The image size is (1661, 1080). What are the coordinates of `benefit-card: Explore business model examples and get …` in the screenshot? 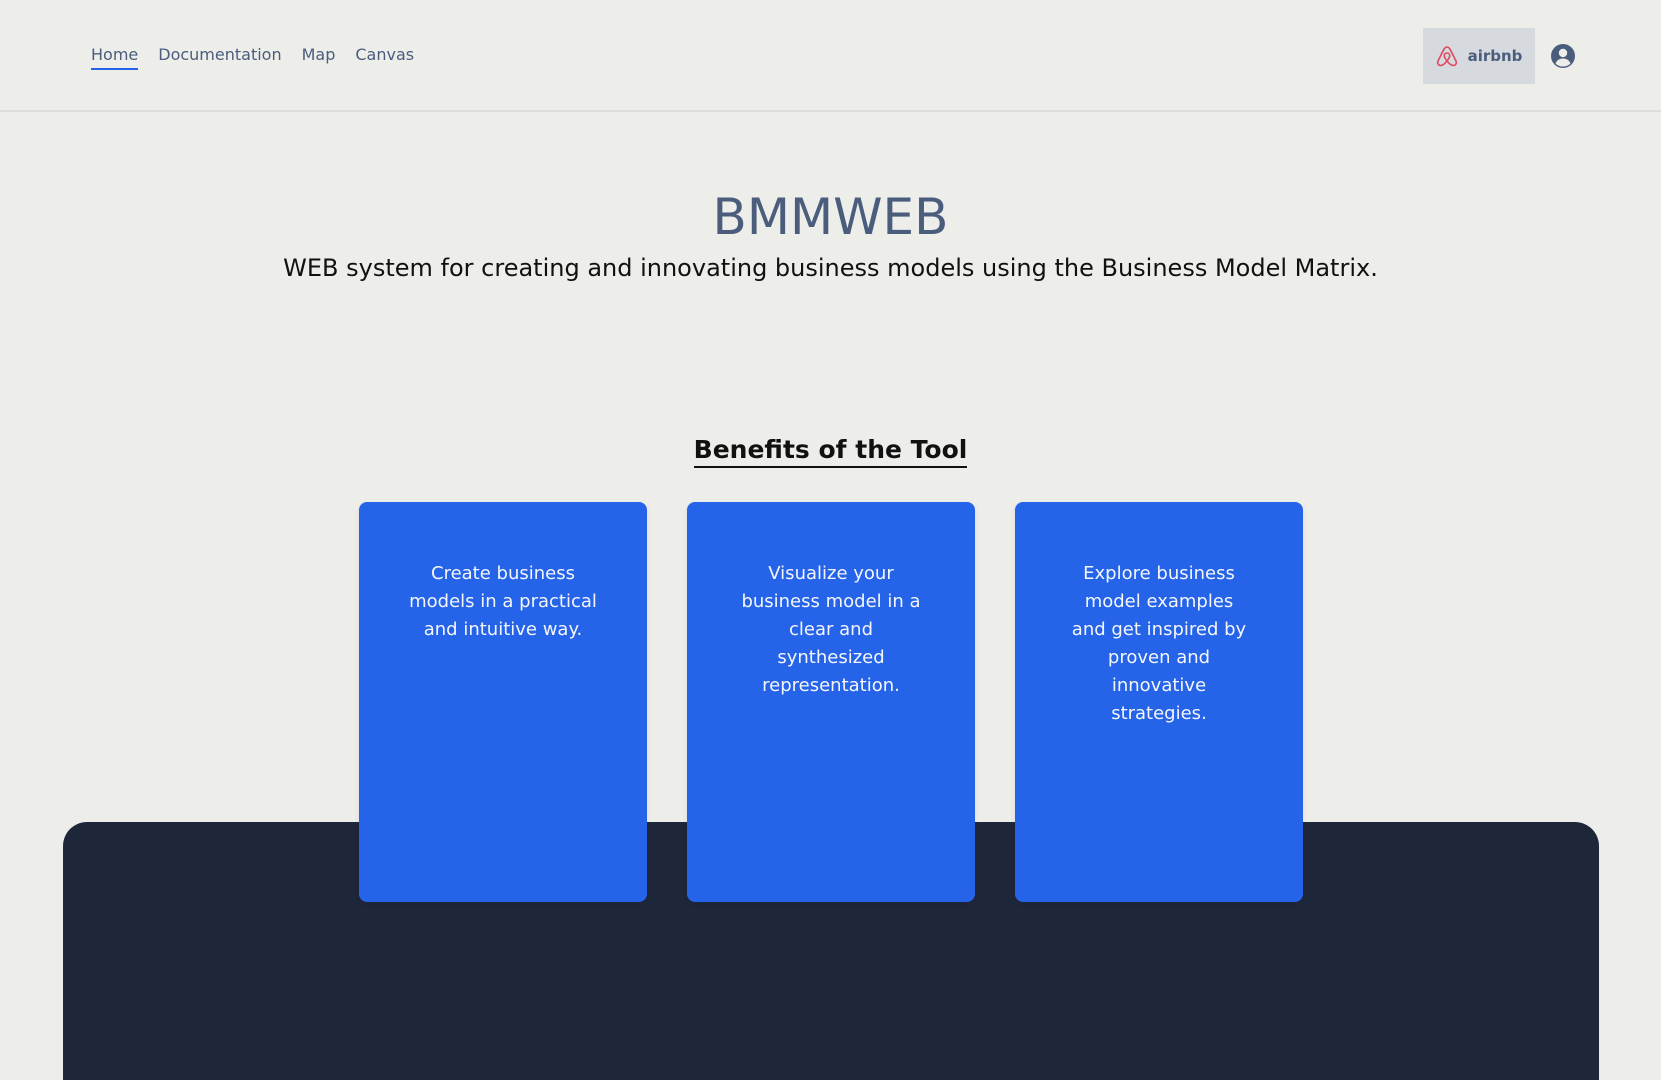 It's located at (1159, 702).